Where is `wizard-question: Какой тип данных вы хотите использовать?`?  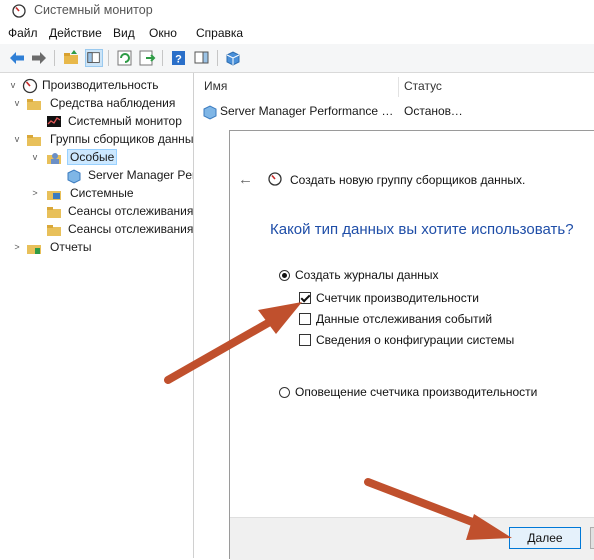 wizard-question: Какой тип данных вы хотите использовать? is located at coordinates (422, 229).